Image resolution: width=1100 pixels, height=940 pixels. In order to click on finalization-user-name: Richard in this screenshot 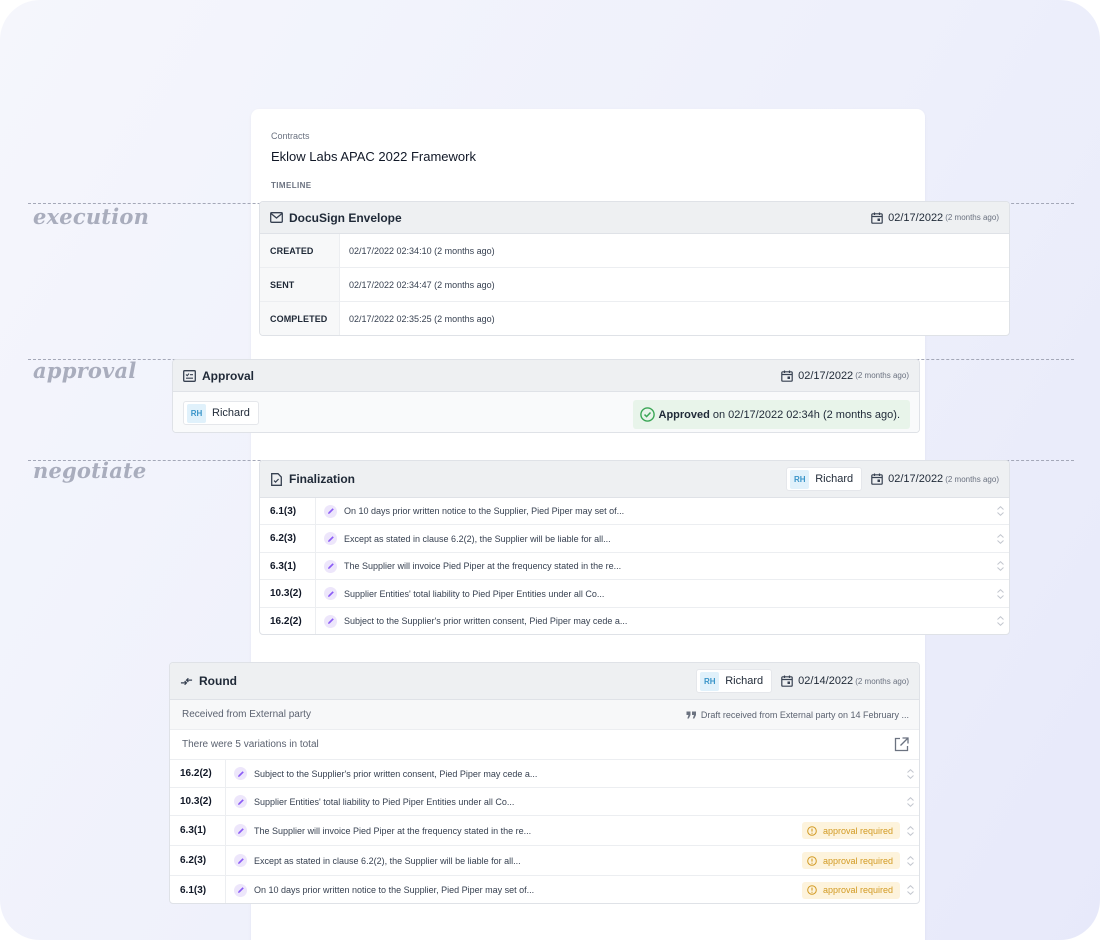, I will do `click(834, 479)`.